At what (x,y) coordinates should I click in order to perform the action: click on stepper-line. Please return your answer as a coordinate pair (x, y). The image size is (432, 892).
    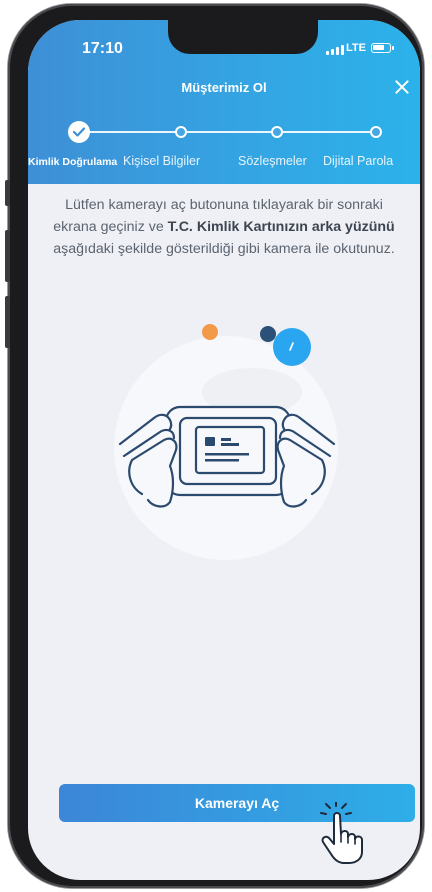
    Looking at the image, I should click on (232, 132).